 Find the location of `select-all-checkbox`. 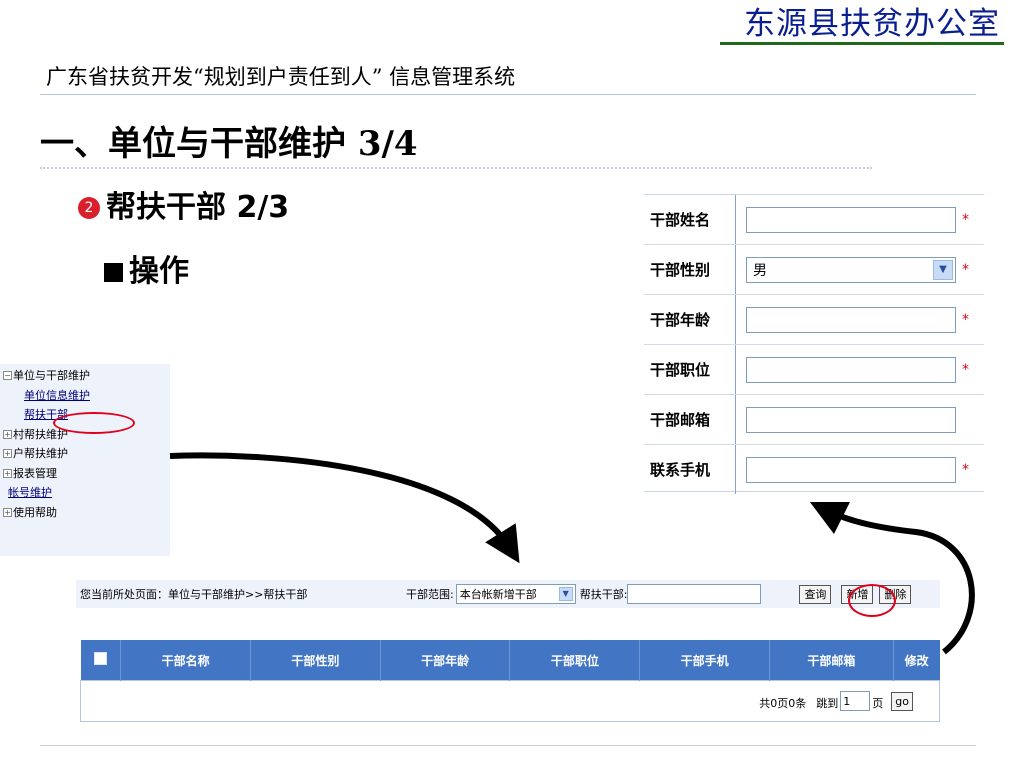

select-all-checkbox is located at coordinates (100, 658).